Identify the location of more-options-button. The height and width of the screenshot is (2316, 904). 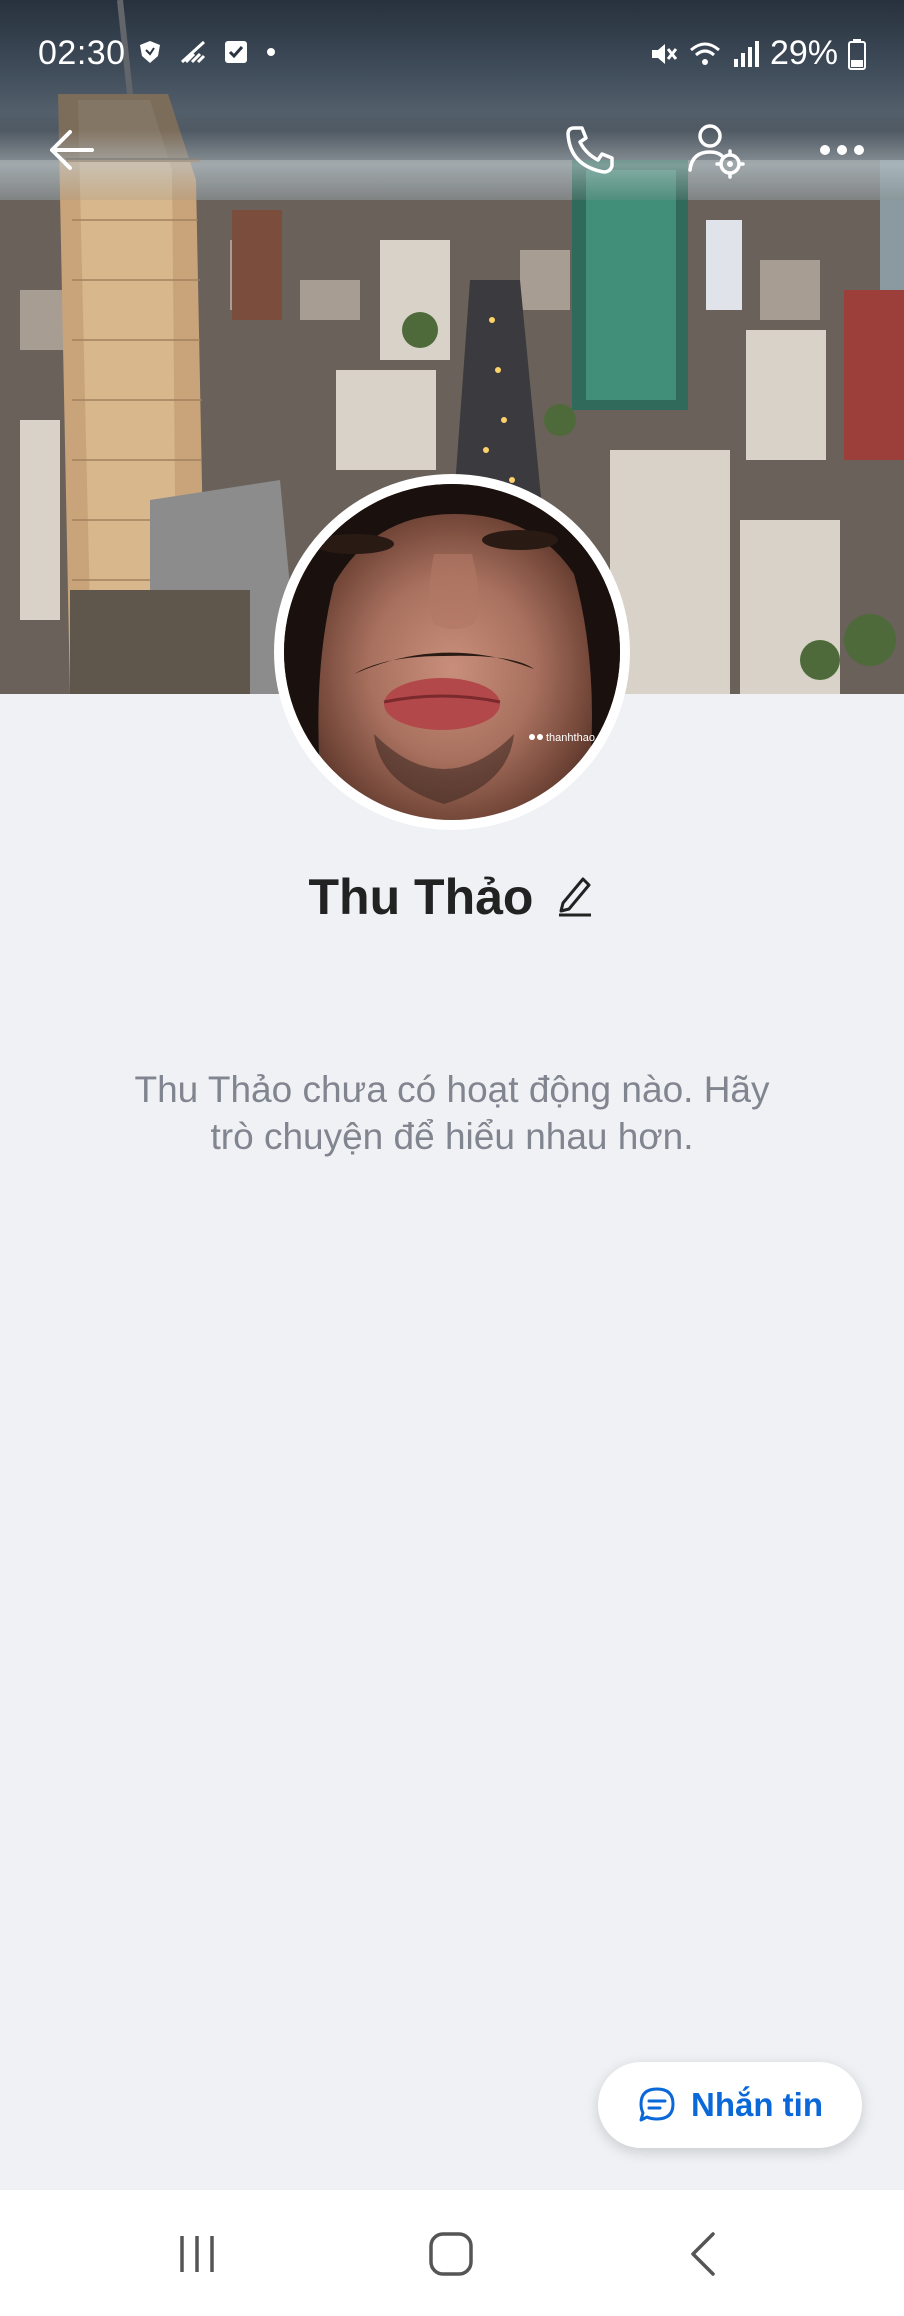
(842, 150).